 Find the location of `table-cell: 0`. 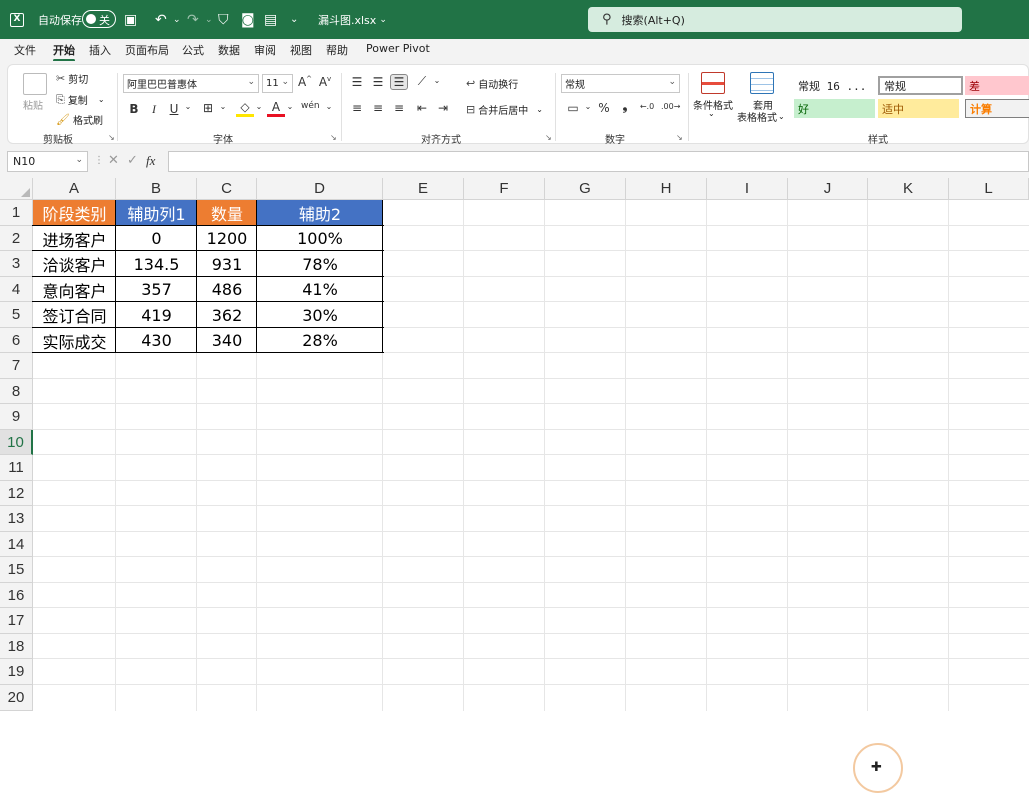

table-cell: 0 is located at coordinates (156, 238).